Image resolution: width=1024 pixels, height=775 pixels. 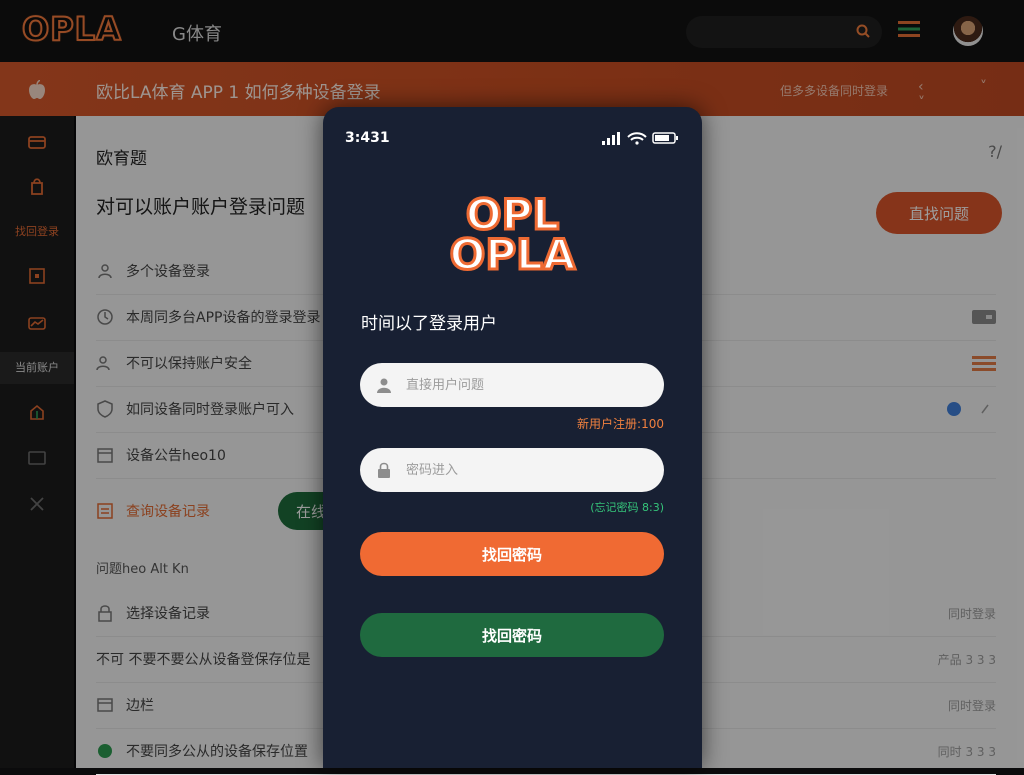 I want to click on username-input, so click(x=526, y=385).